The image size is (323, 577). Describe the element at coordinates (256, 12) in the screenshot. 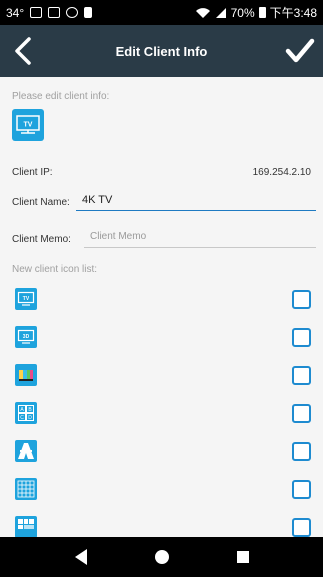

I see `status-right: 70% 下午3:48` at that location.